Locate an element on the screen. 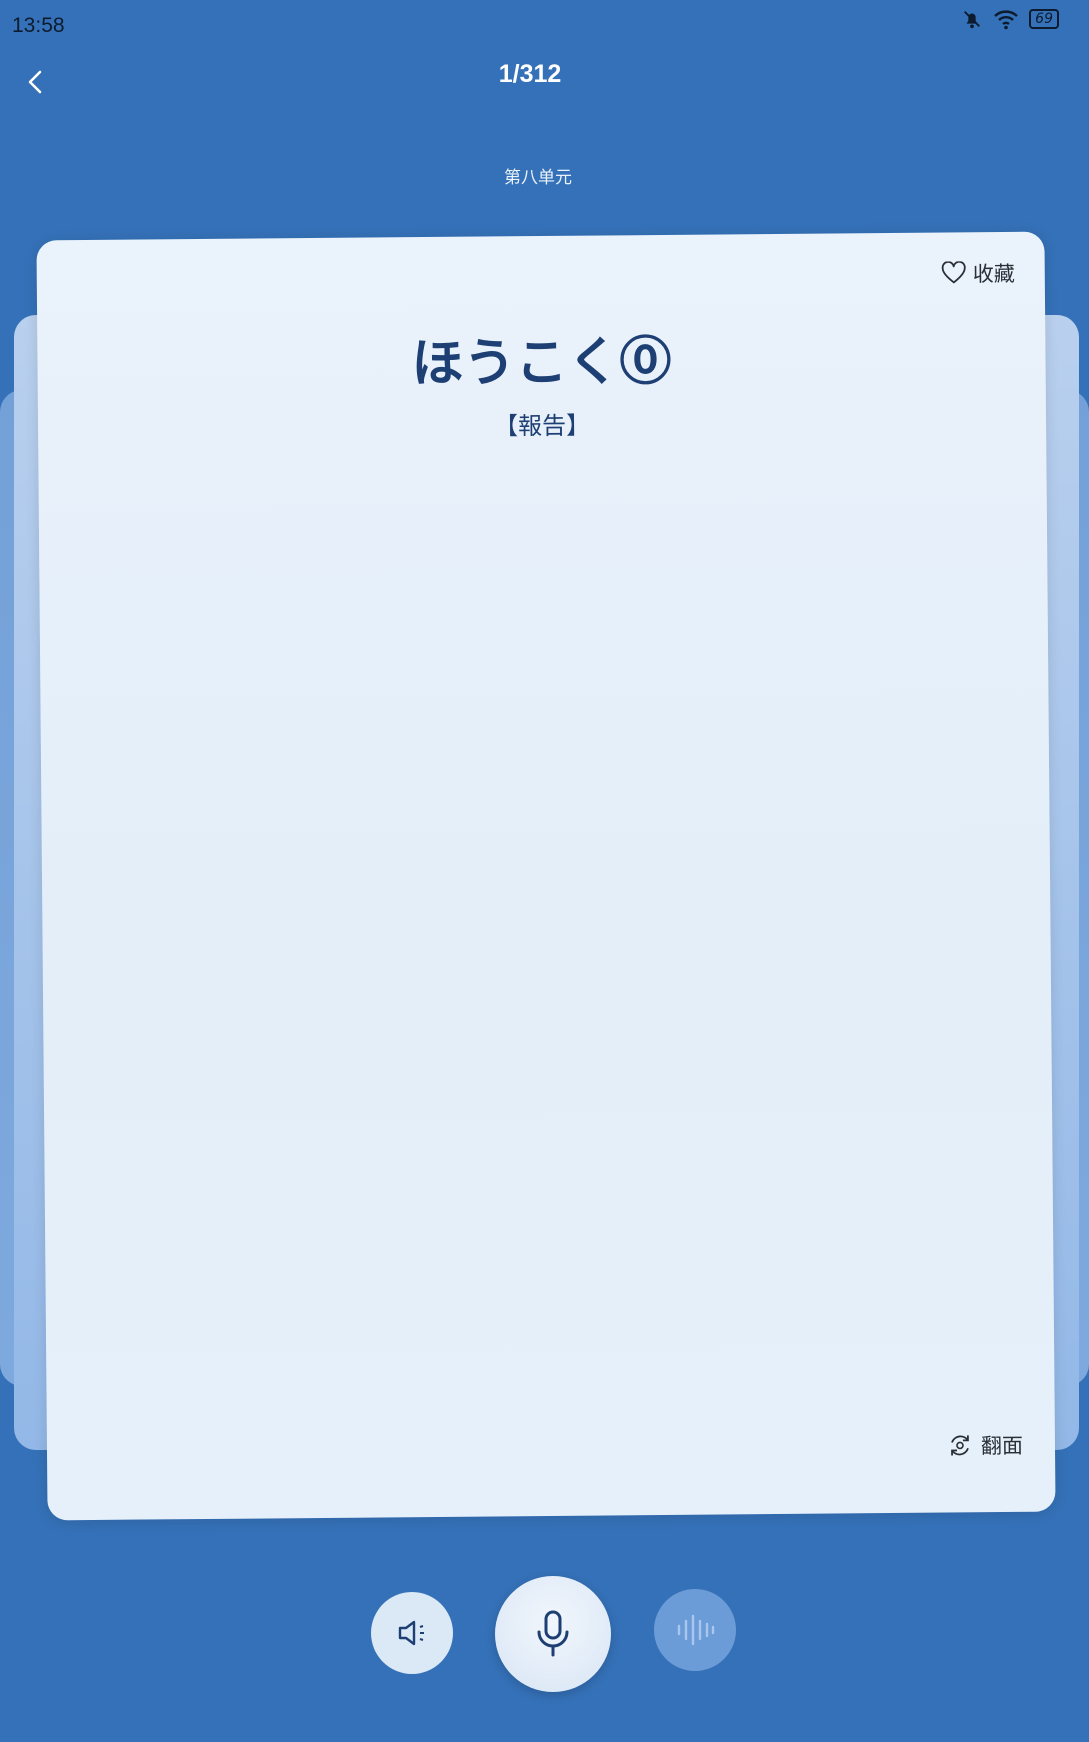 This screenshot has width=1089, height=1742. word-kana: ほうこく⓪ is located at coordinates (541, 363).